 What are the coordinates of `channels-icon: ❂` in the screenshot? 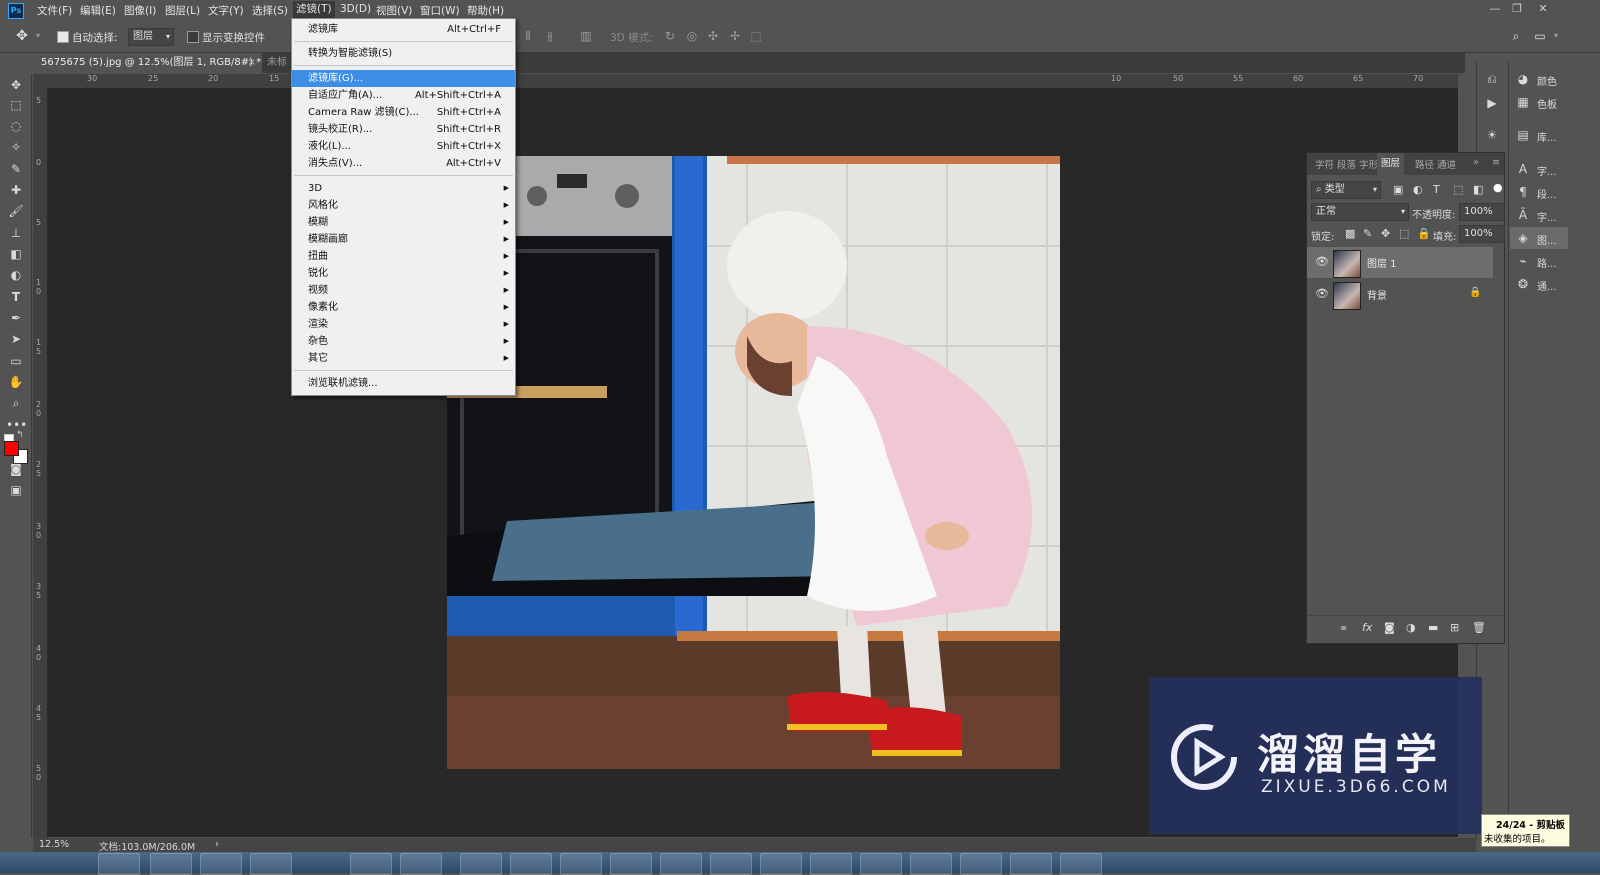 It's located at (1523, 284).